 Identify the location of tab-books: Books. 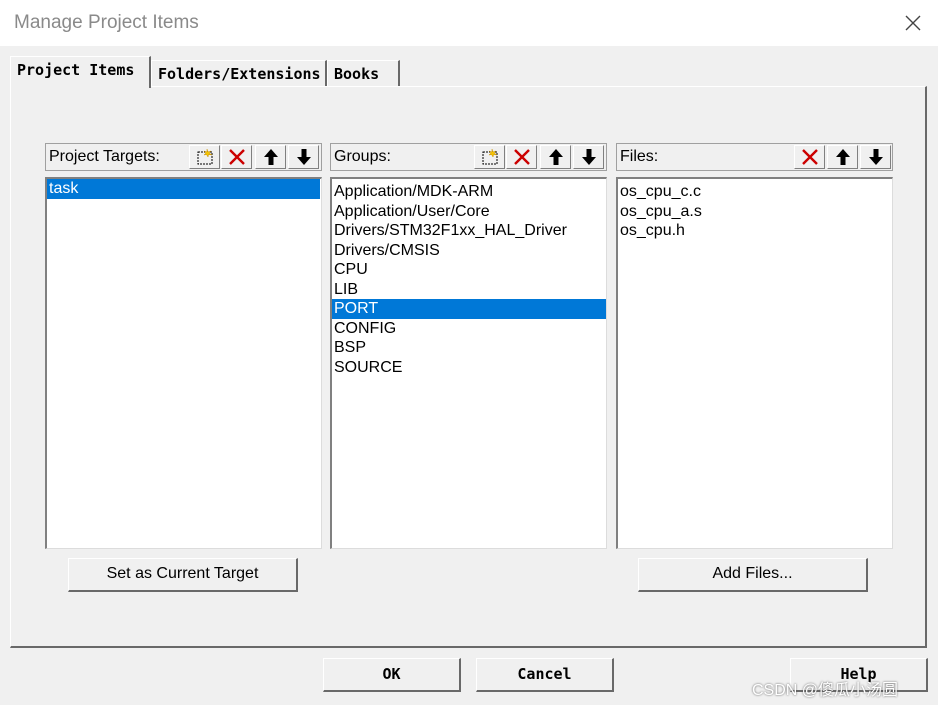
(363, 73).